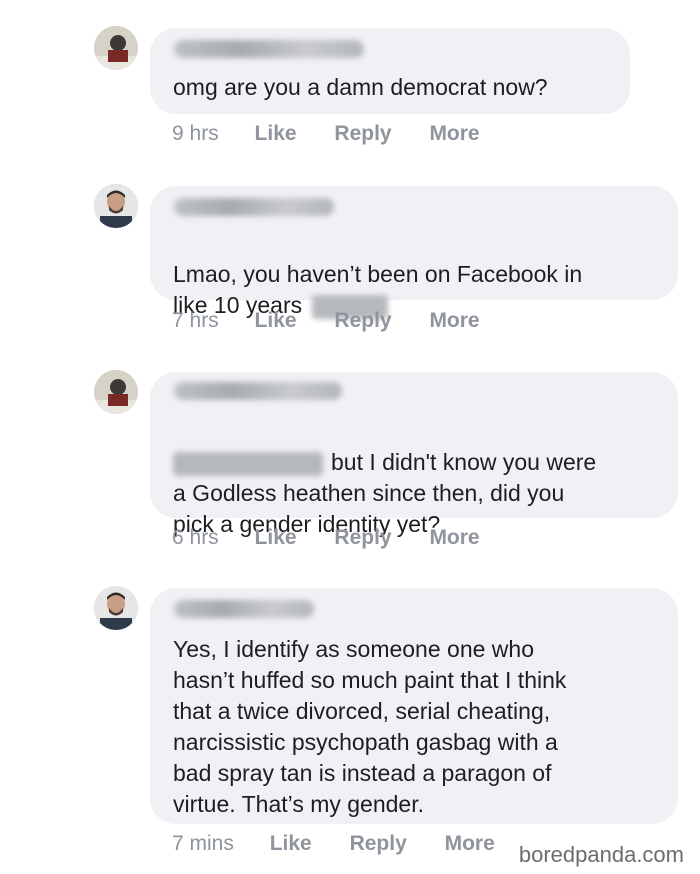  Describe the element at coordinates (464, 462) in the screenshot. I see `comment-text-line1: but I didn't know you were` at that location.